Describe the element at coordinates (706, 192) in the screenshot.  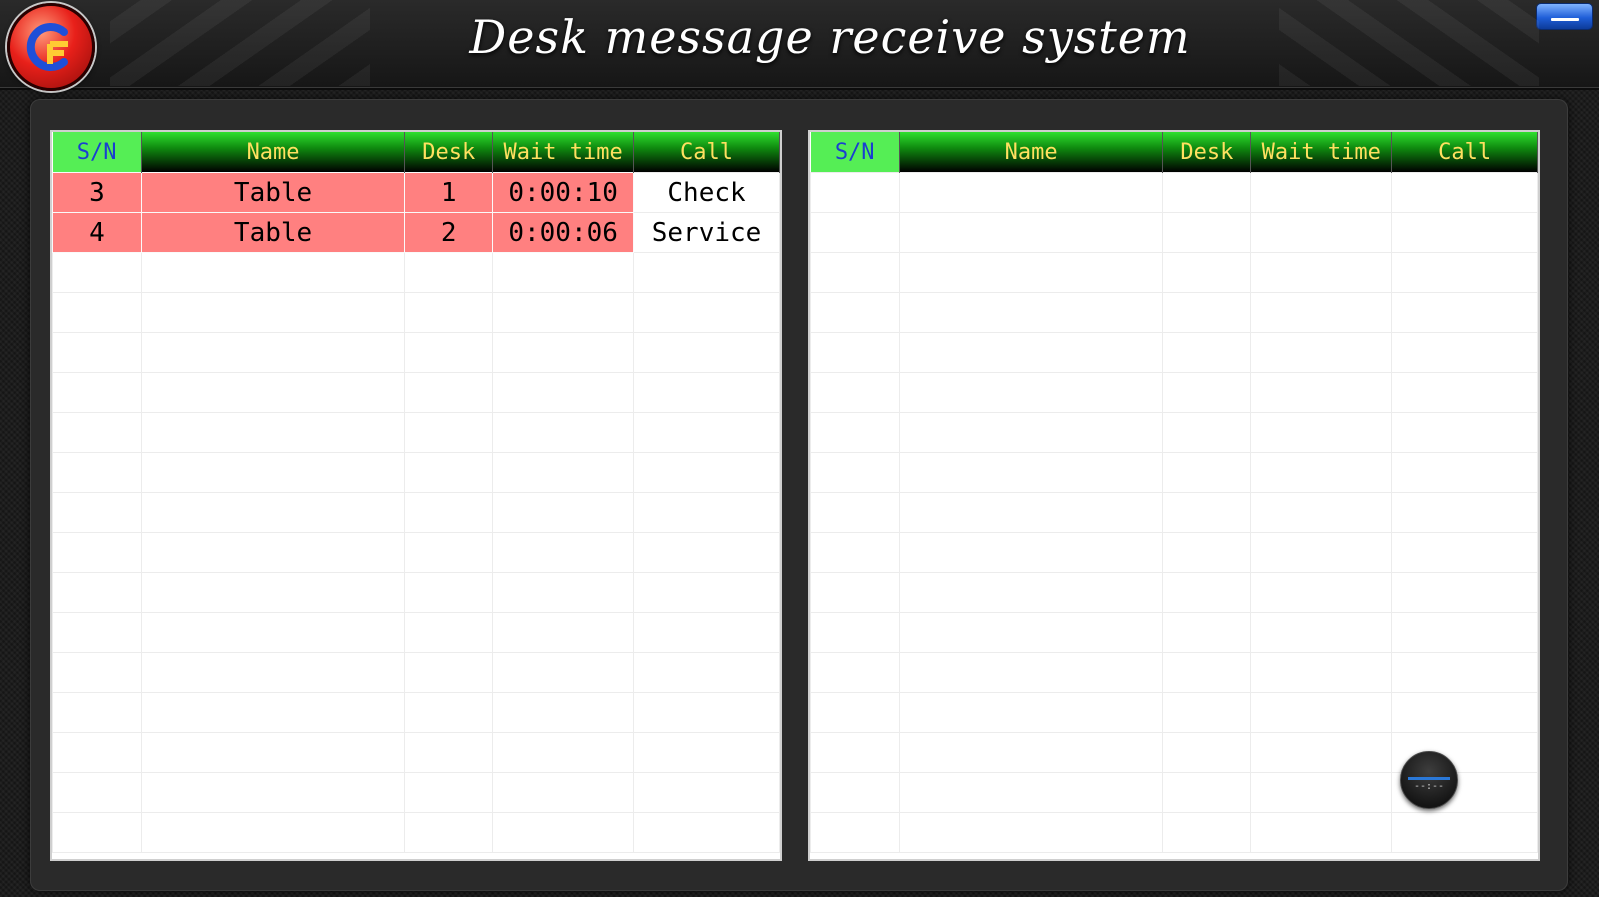
I see `cell-call: Check` at that location.